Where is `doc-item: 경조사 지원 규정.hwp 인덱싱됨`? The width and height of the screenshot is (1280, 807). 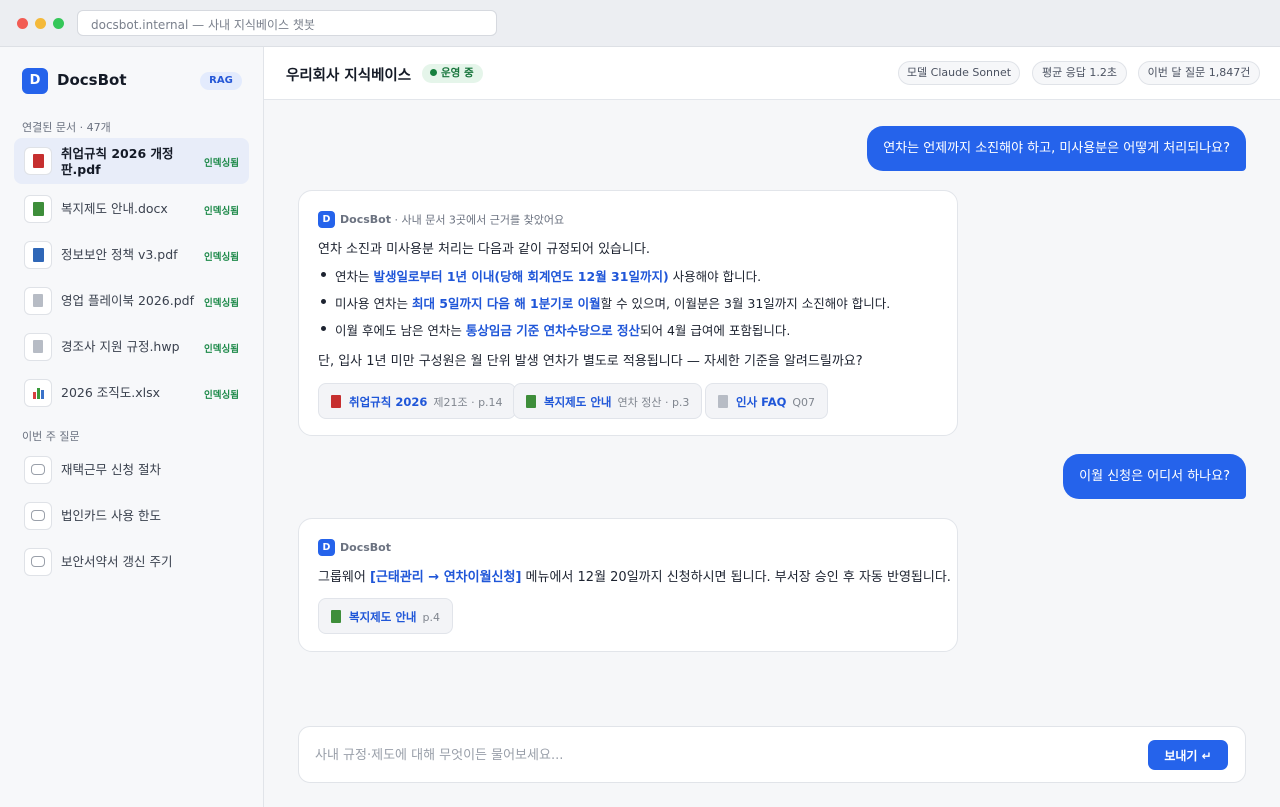
doc-item: 경조사 지원 규정.hwp 인덱싱됨 is located at coordinates (131, 347).